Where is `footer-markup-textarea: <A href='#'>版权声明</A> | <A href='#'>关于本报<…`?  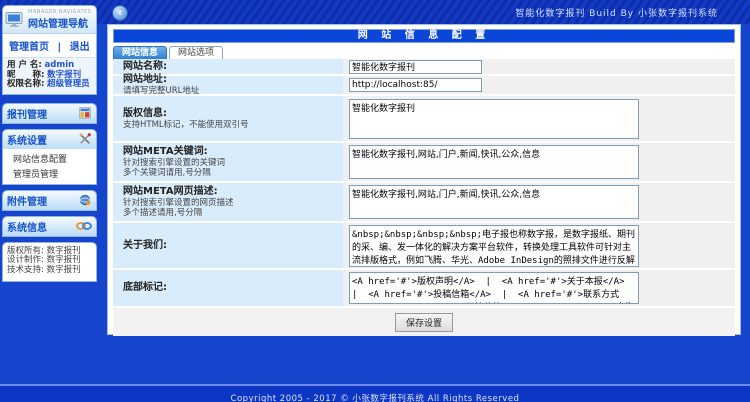 footer-markup-textarea: <A href='#'>版权声明</A> | <A href='#'>关于本报<… is located at coordinates (494, 288).